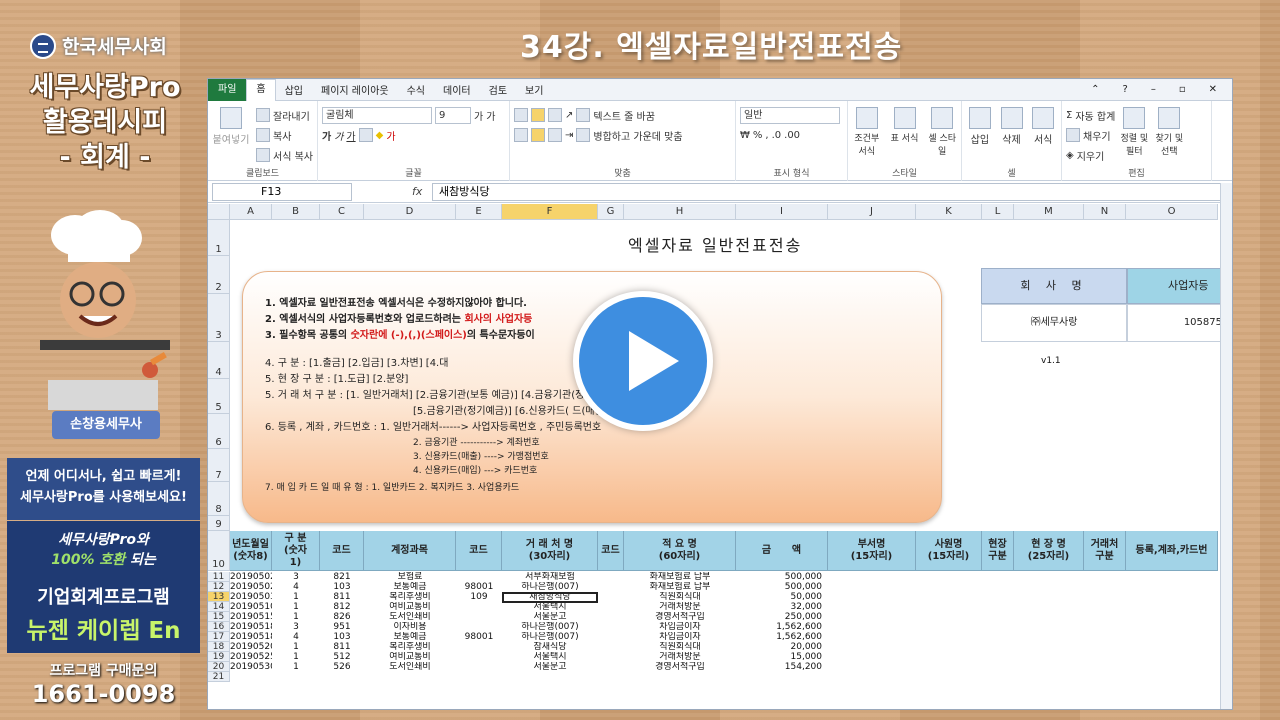 The image size is (1280, 720). What do you see at coordinates (624, 115) in the screenshot?
I see `wrap-text-button: 텍스트 줄 바꿈` at bounding box center [624, 115].